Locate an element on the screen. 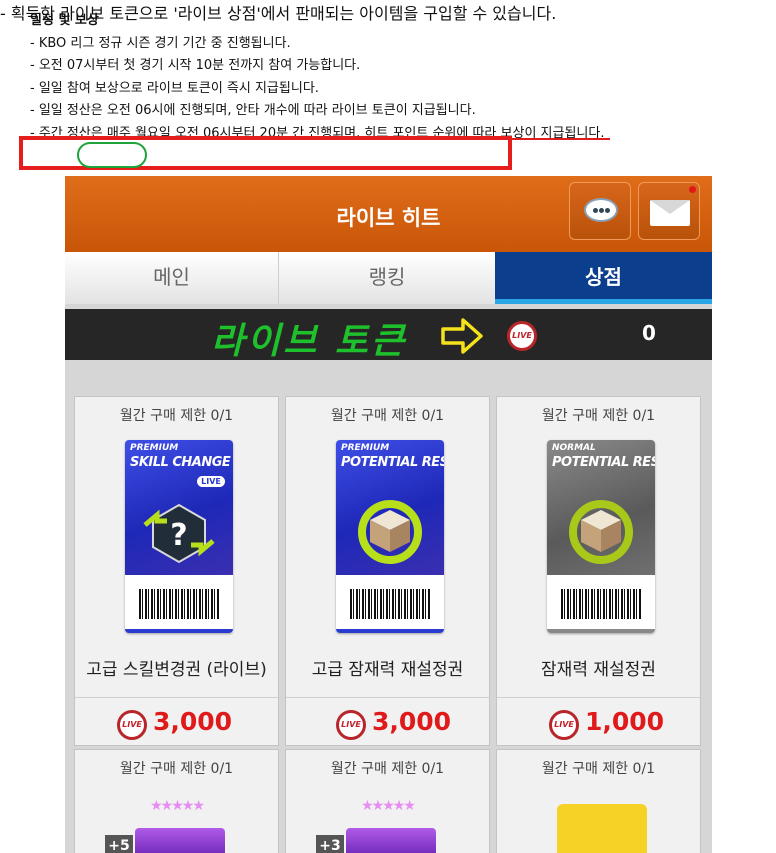 The height and width of the screenshot is (853, 776). product-name: 고급 잠재력 재설정권 is located at coordinates (387, 670).